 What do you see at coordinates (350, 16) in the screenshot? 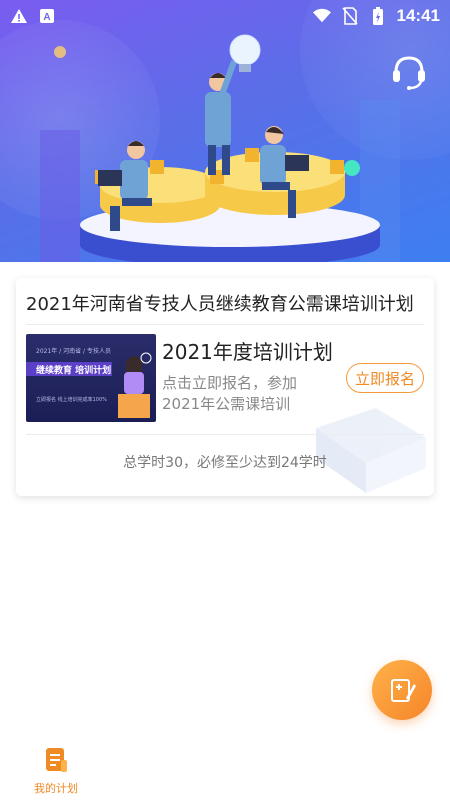
I see `no-sim-icon` at bounding box center [350, 16].